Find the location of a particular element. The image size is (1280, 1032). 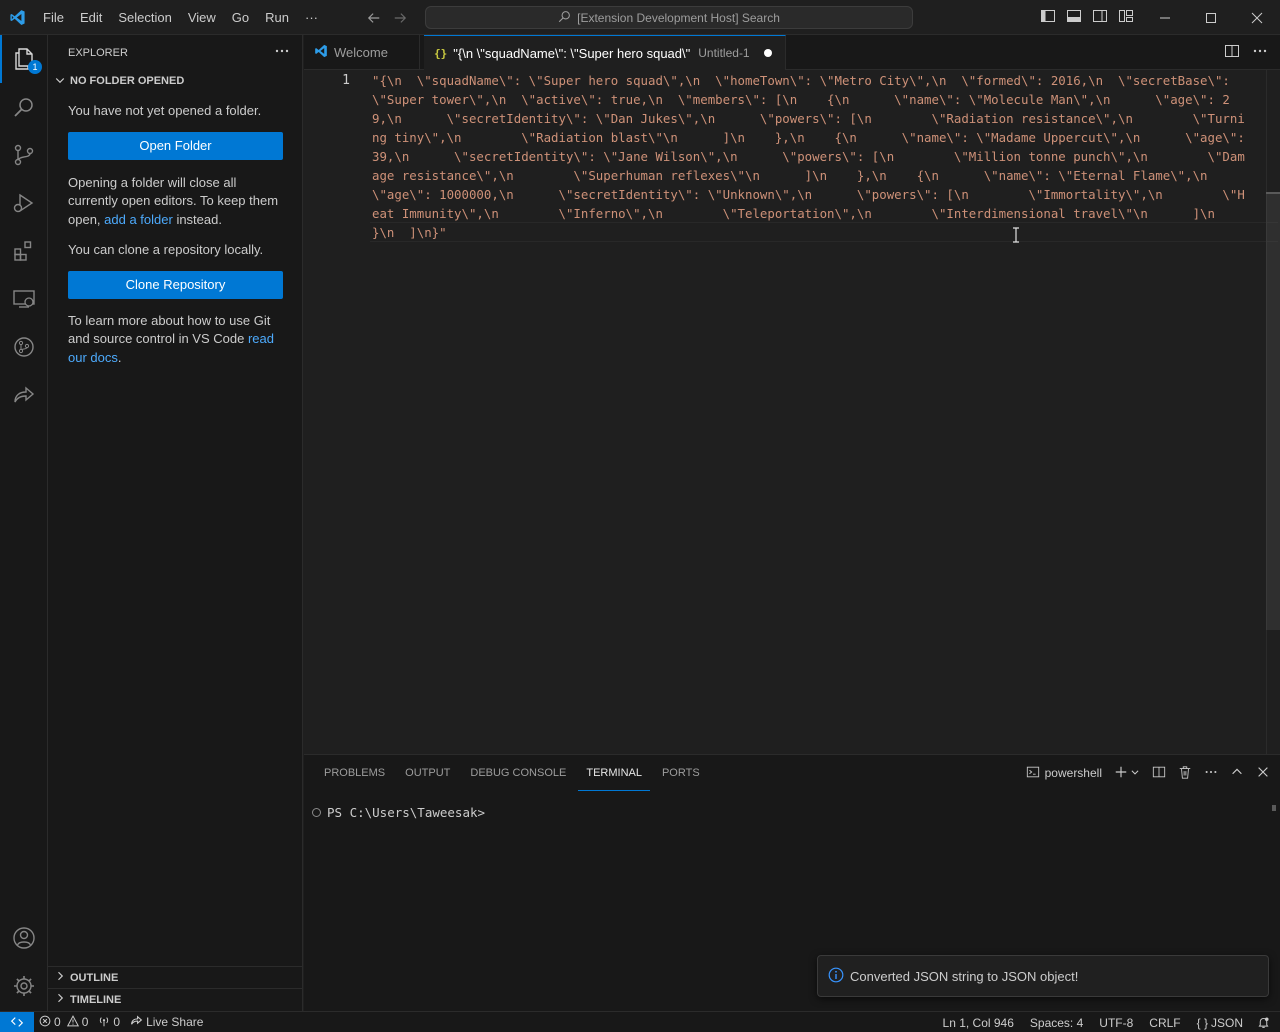

ports-status: 0 is located at coordinates (109, 1022).